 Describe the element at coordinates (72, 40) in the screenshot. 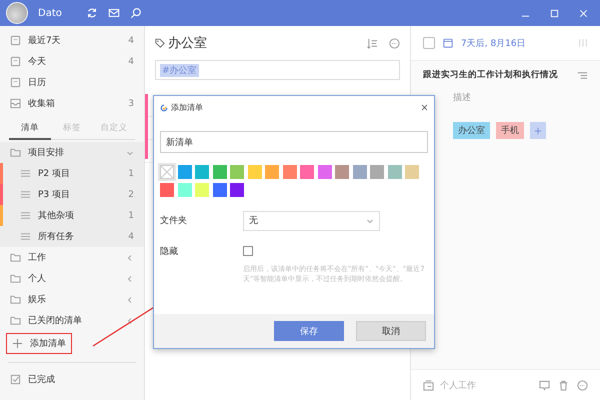

I see `sidebar-item: 最近7天 4` at that location.